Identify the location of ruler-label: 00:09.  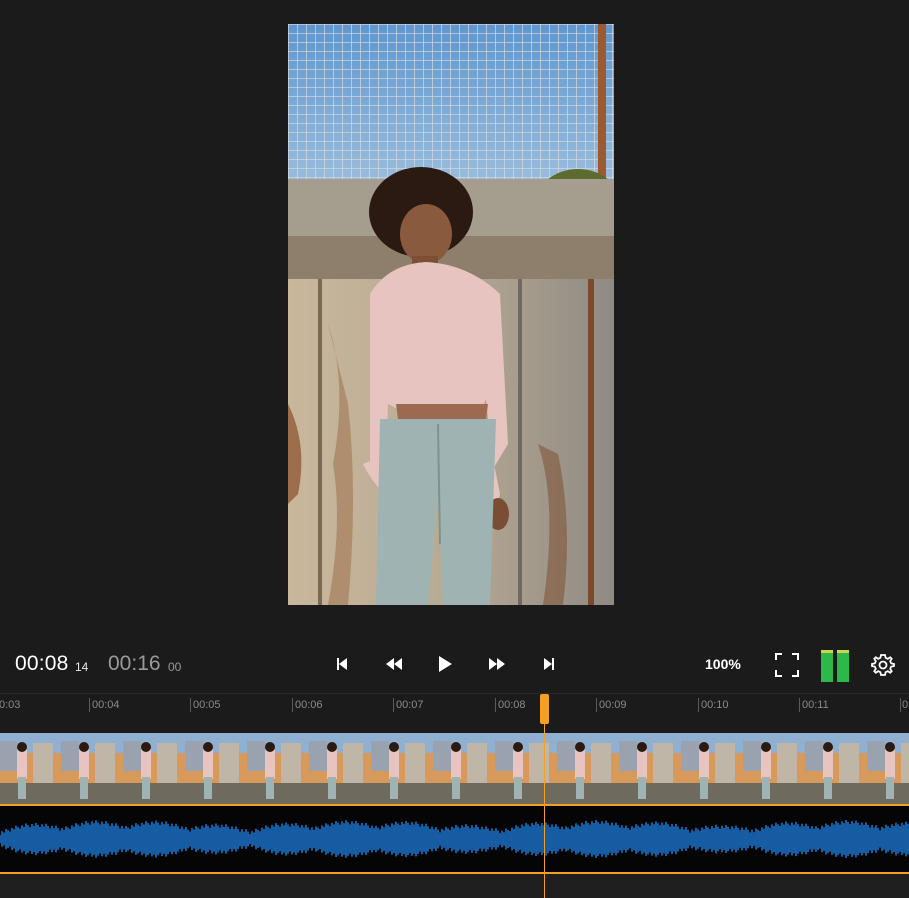
(613, 705).